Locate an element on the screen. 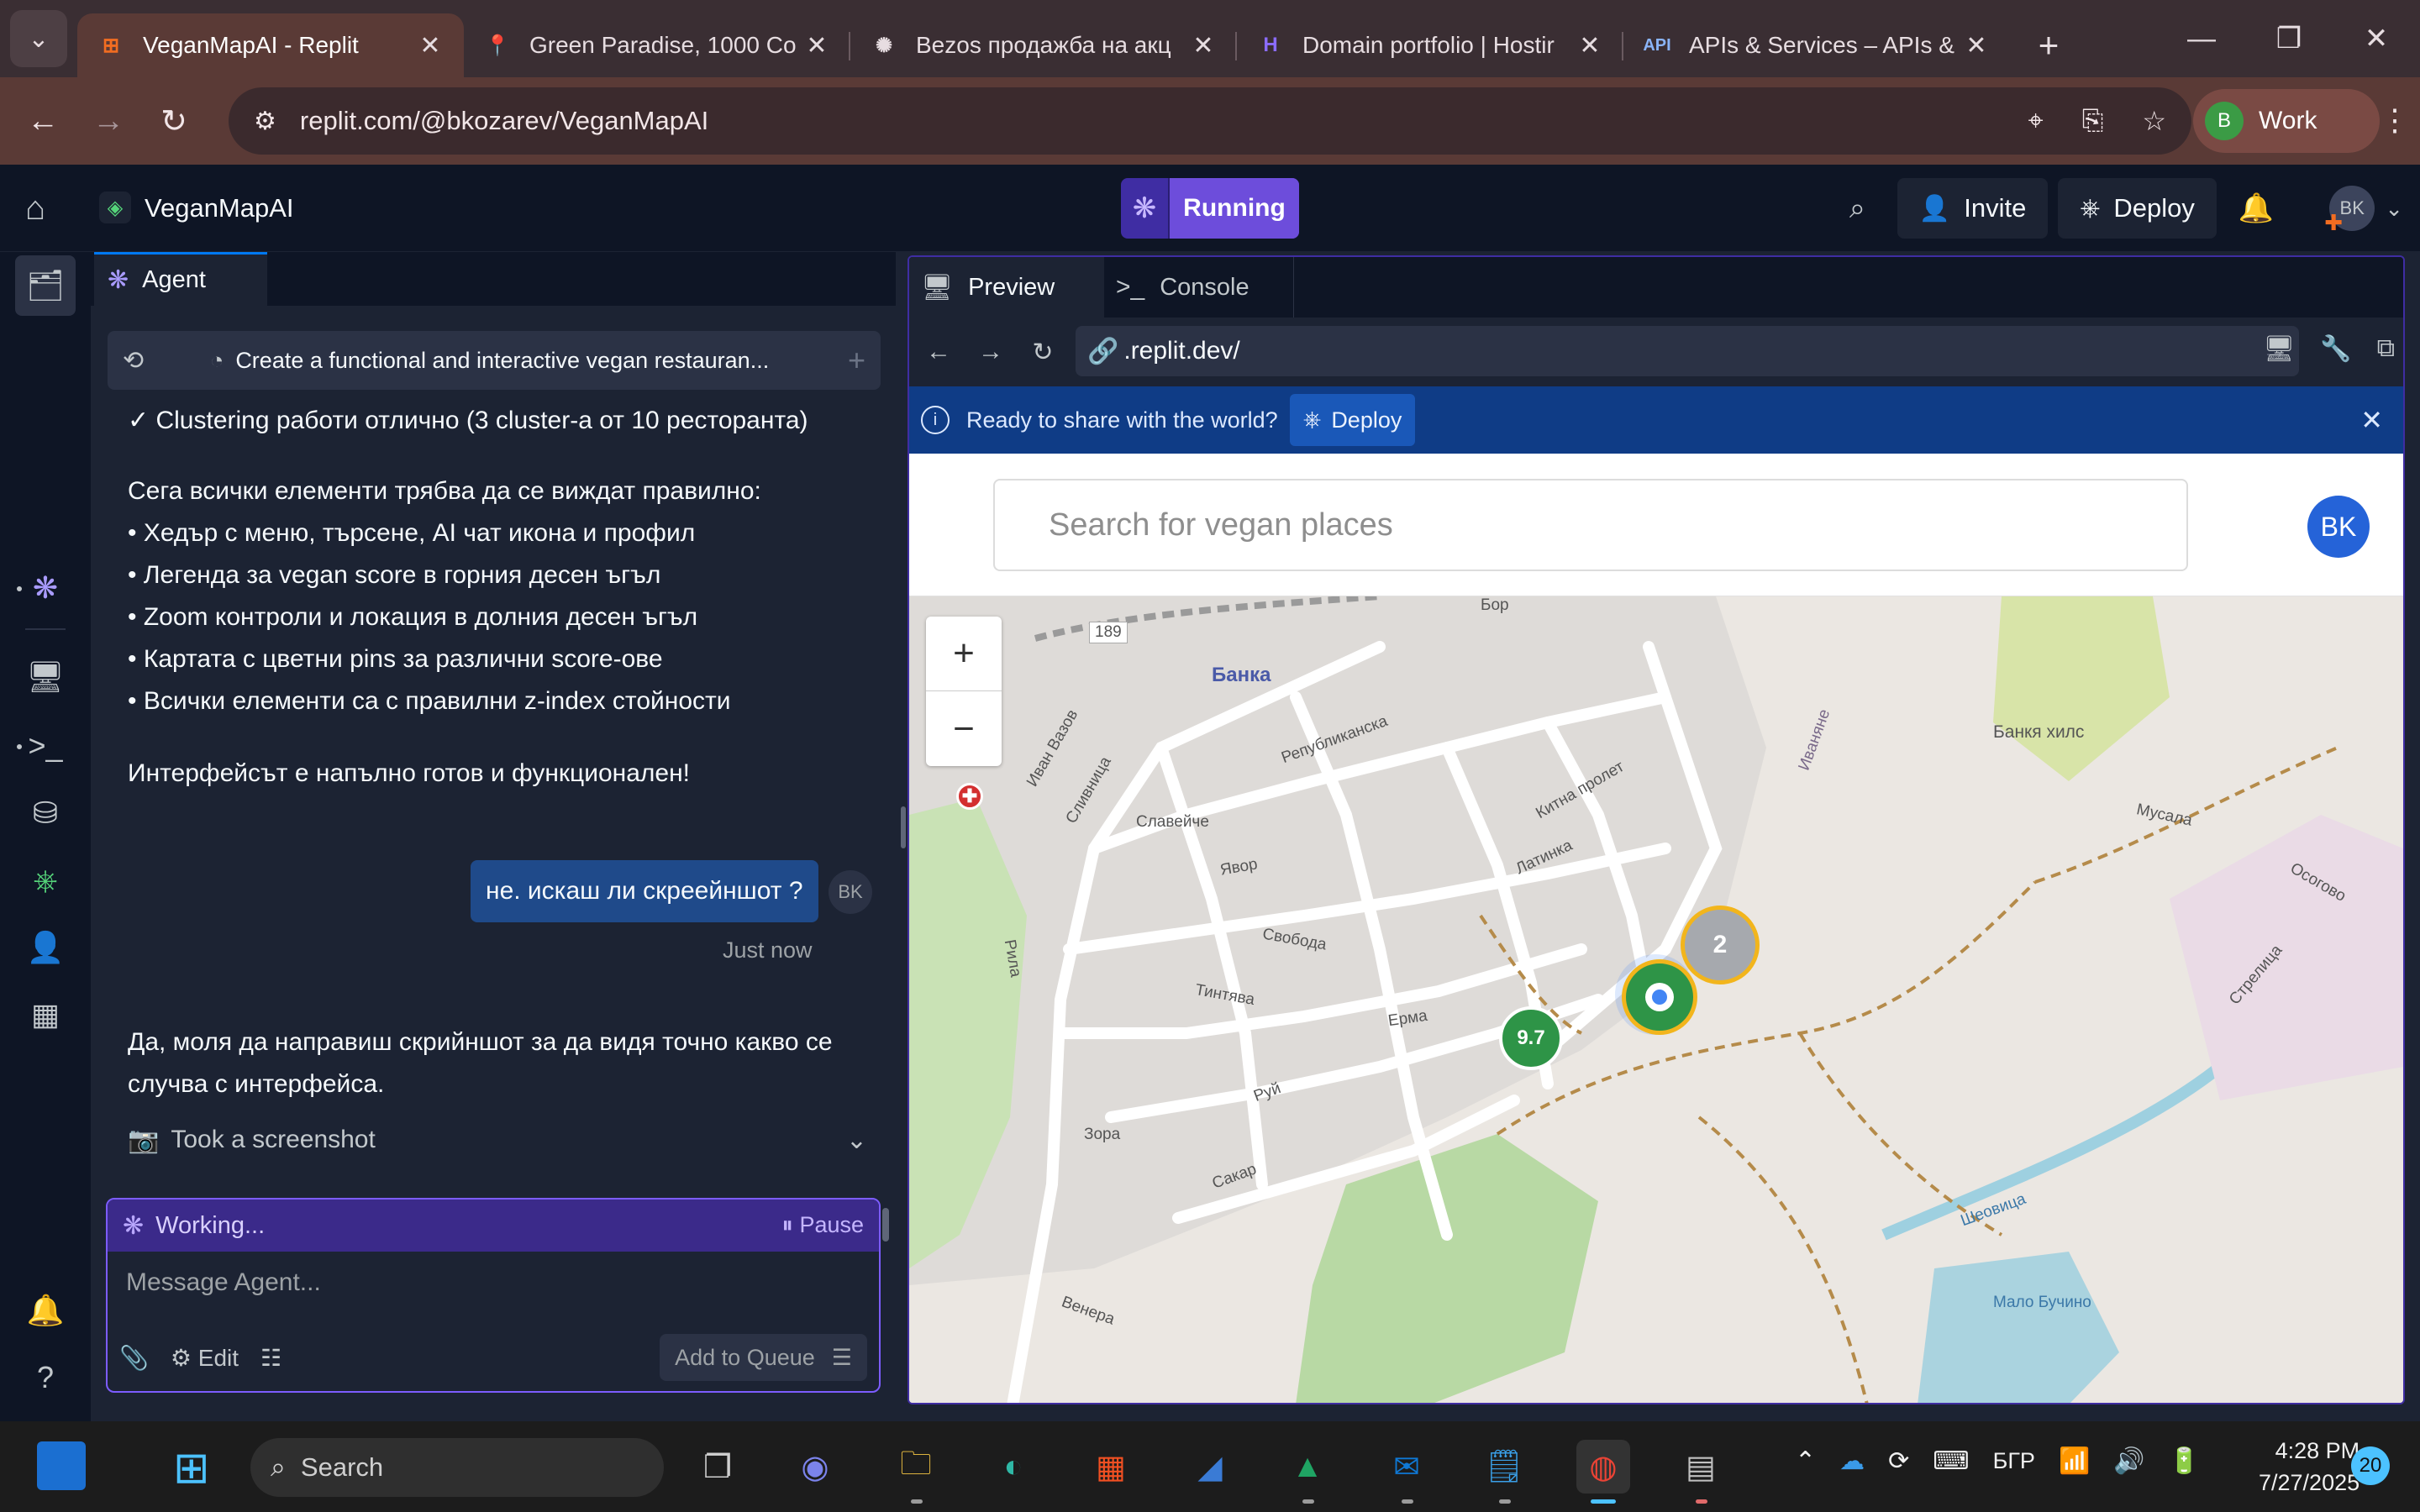  app-icon: ◢ is located at coordinates (1210, 1467).